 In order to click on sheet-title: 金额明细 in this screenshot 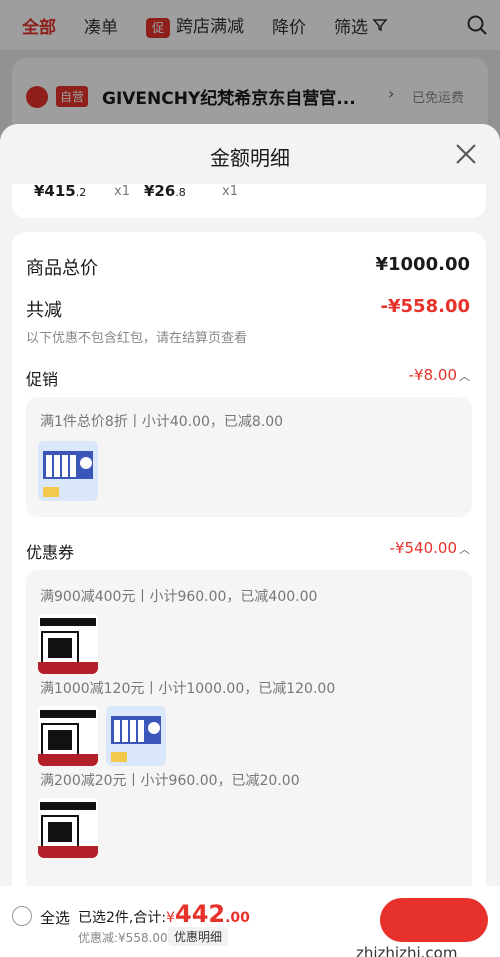, I will do `click(250, 158)`.